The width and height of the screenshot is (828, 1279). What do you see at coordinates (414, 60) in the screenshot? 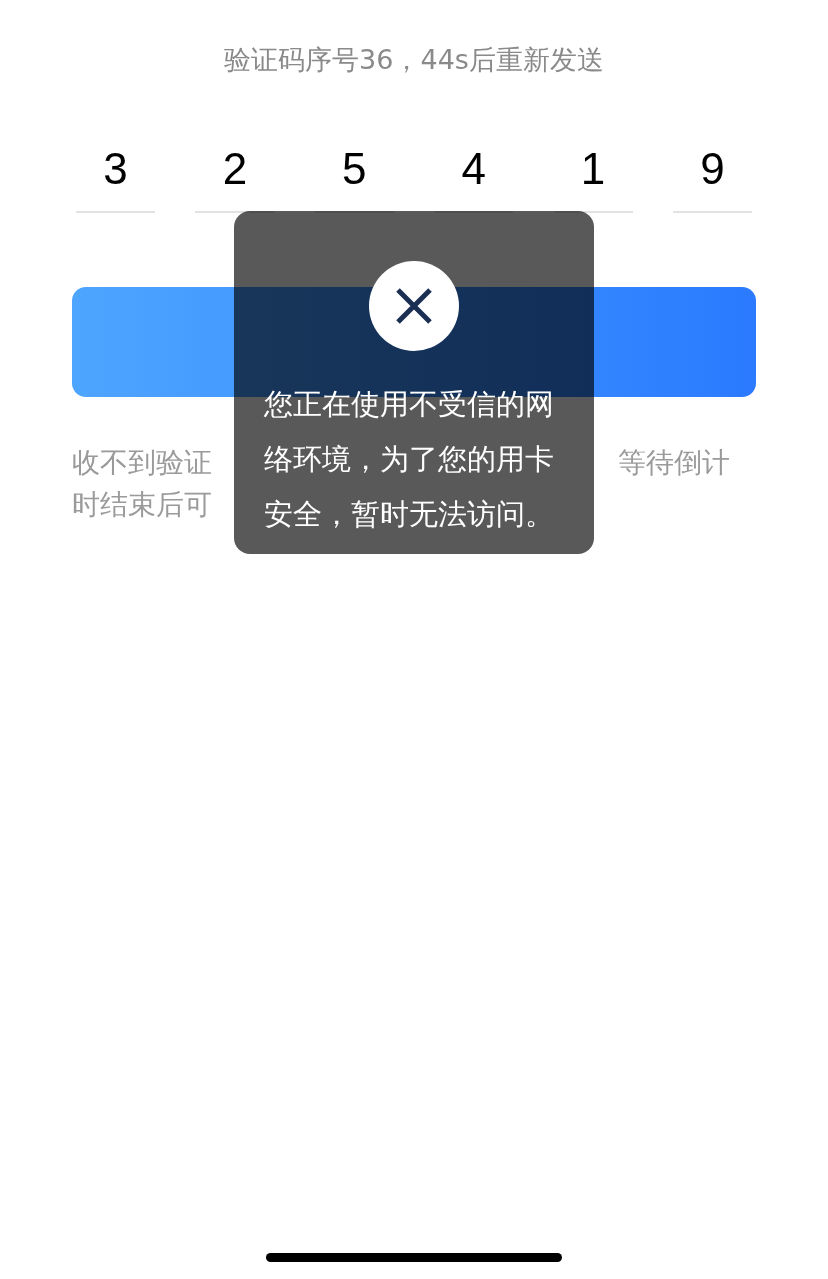
I see `resend-notice: 验证码序号36，44s后重新发送` at bounding box center [414, 60].